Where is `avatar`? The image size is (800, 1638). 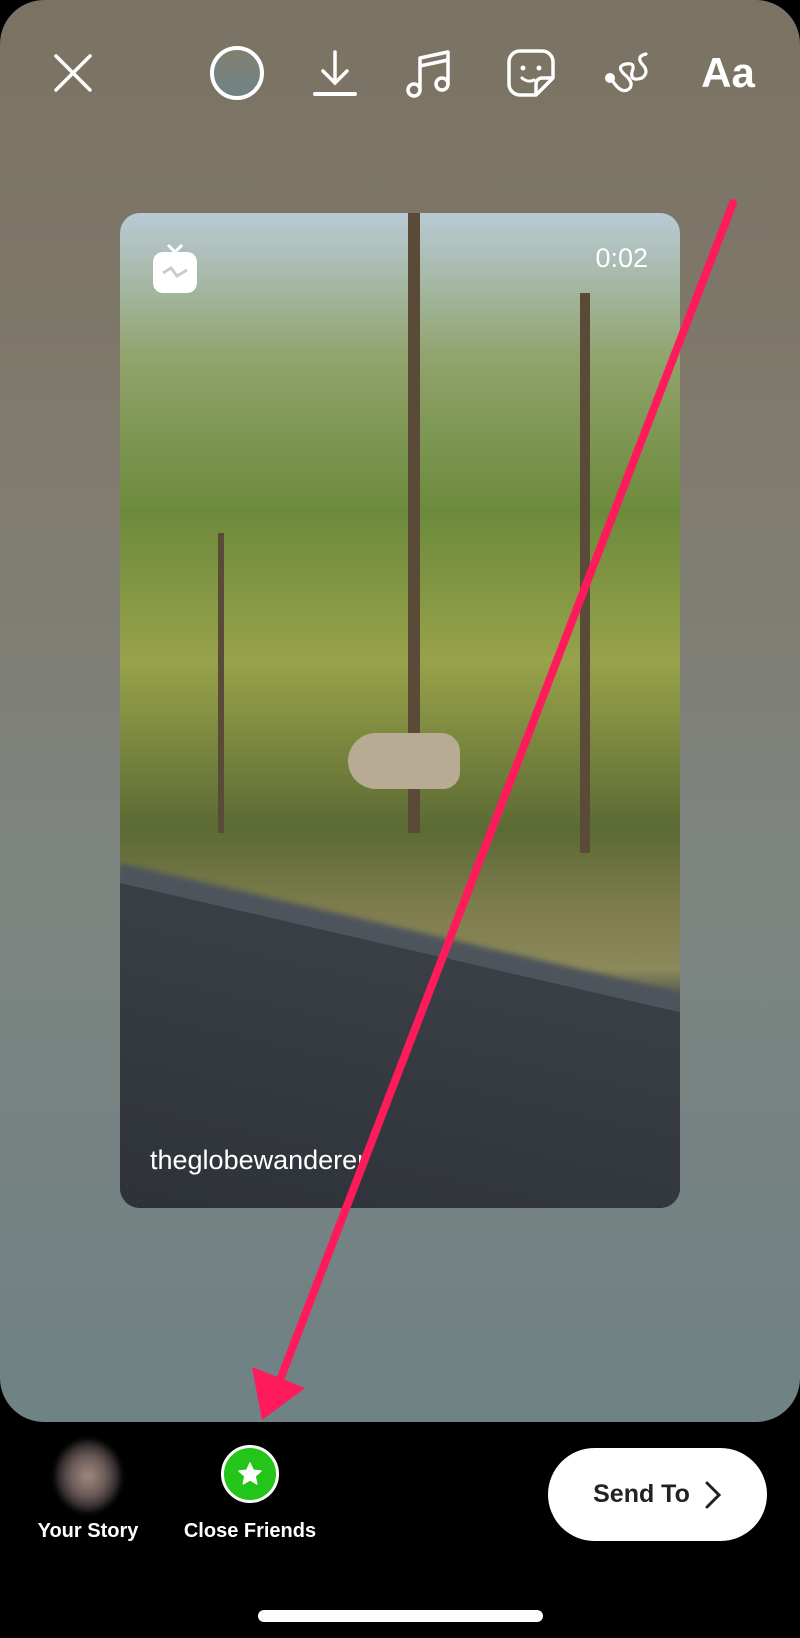
avatar is located at coordinates (88, 1476).